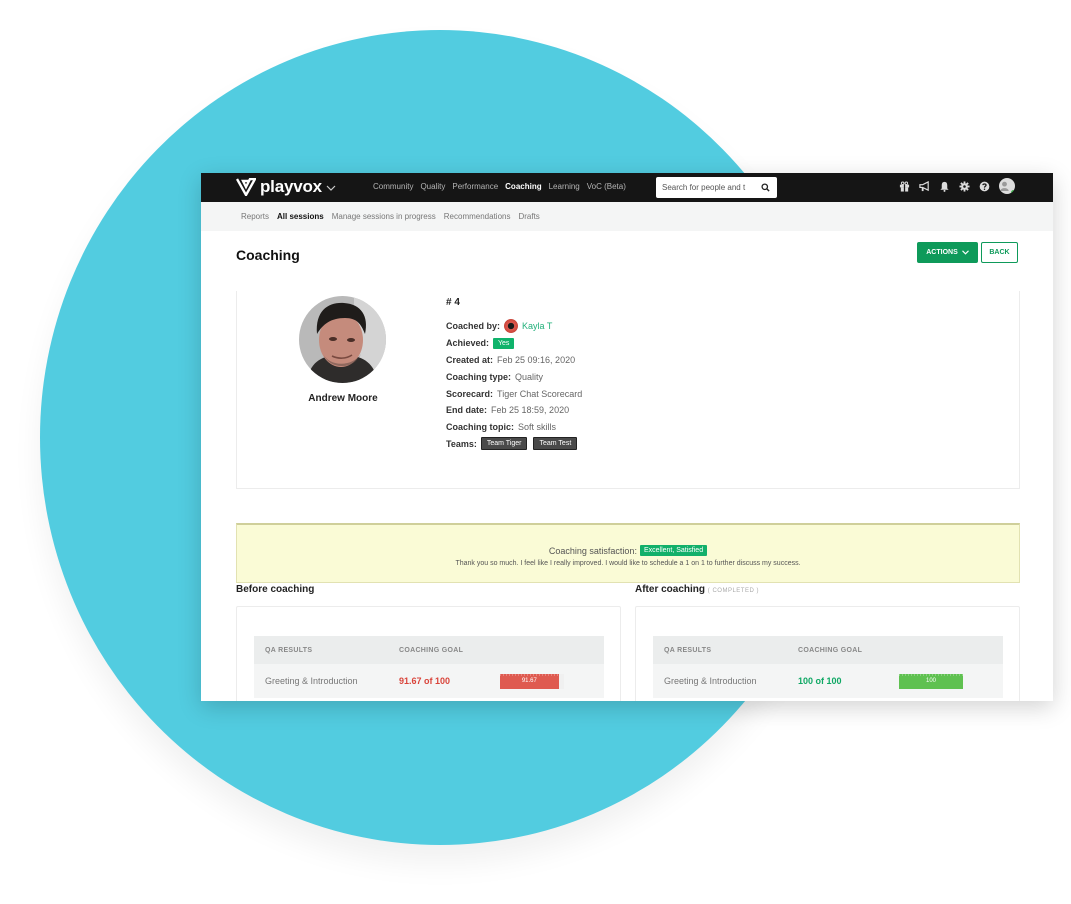 This screenshot has width=1071, height=904. I want to click on page-header: Coaching ACTIONS BACK, so click(627, 260).